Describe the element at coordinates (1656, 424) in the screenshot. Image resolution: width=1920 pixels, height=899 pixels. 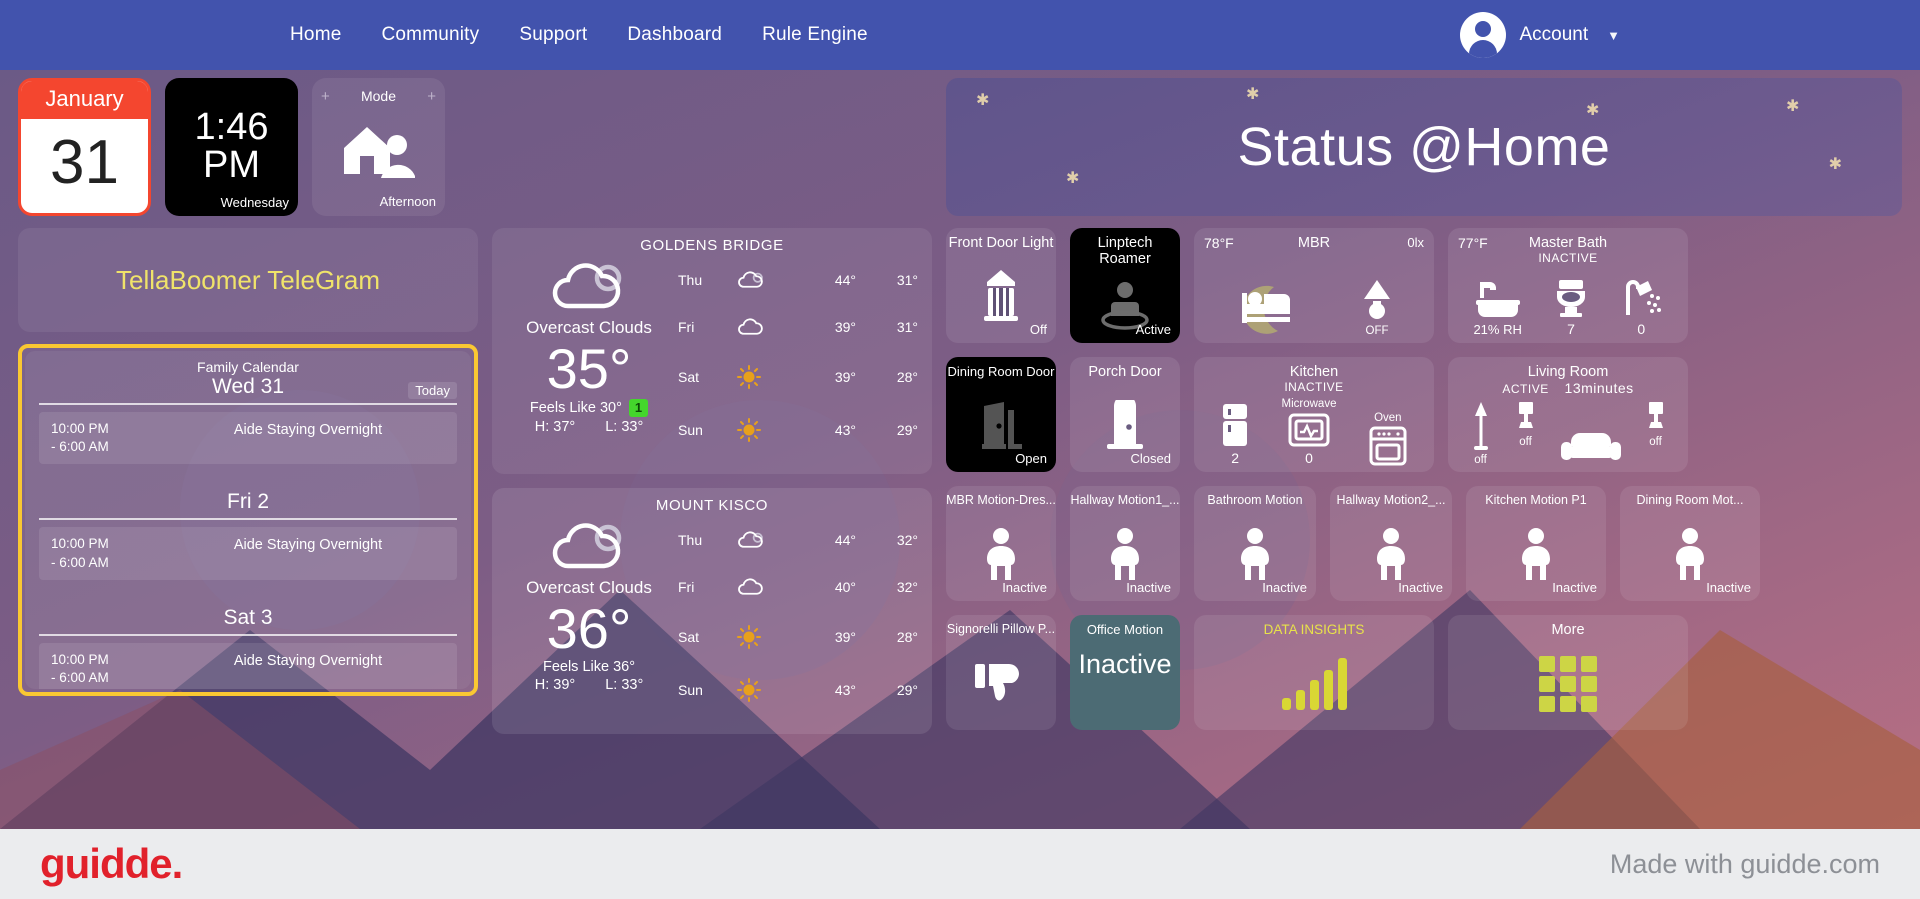
I see `table-lamp-icon: off` at that location.